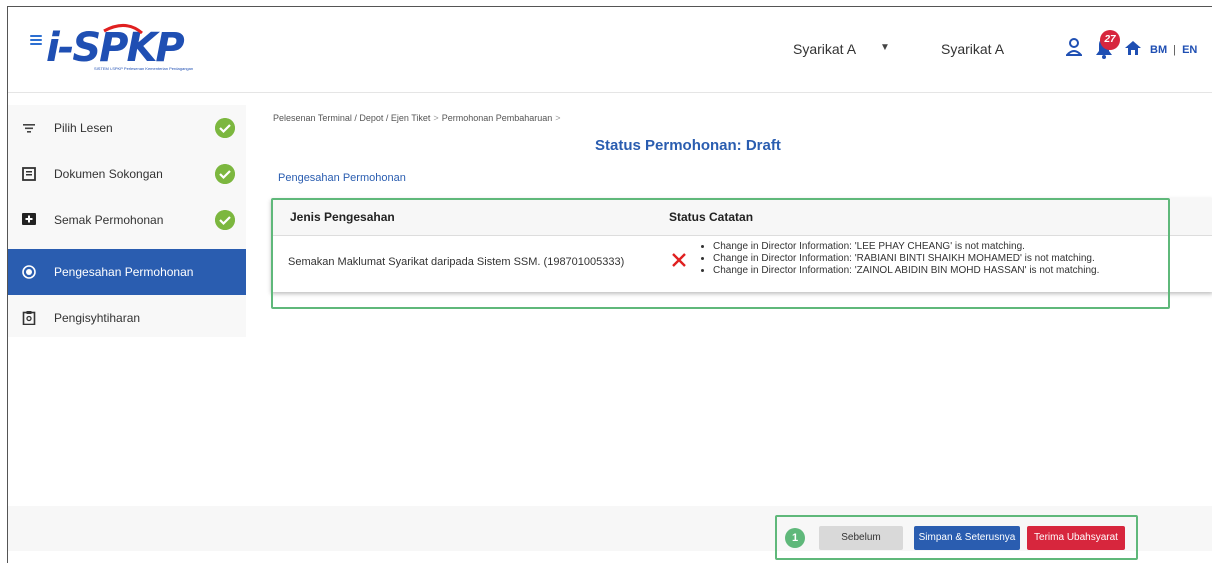 The height and width of the screenshot is (563, 1212). I want to click on verify-icon, so click(29, 272).